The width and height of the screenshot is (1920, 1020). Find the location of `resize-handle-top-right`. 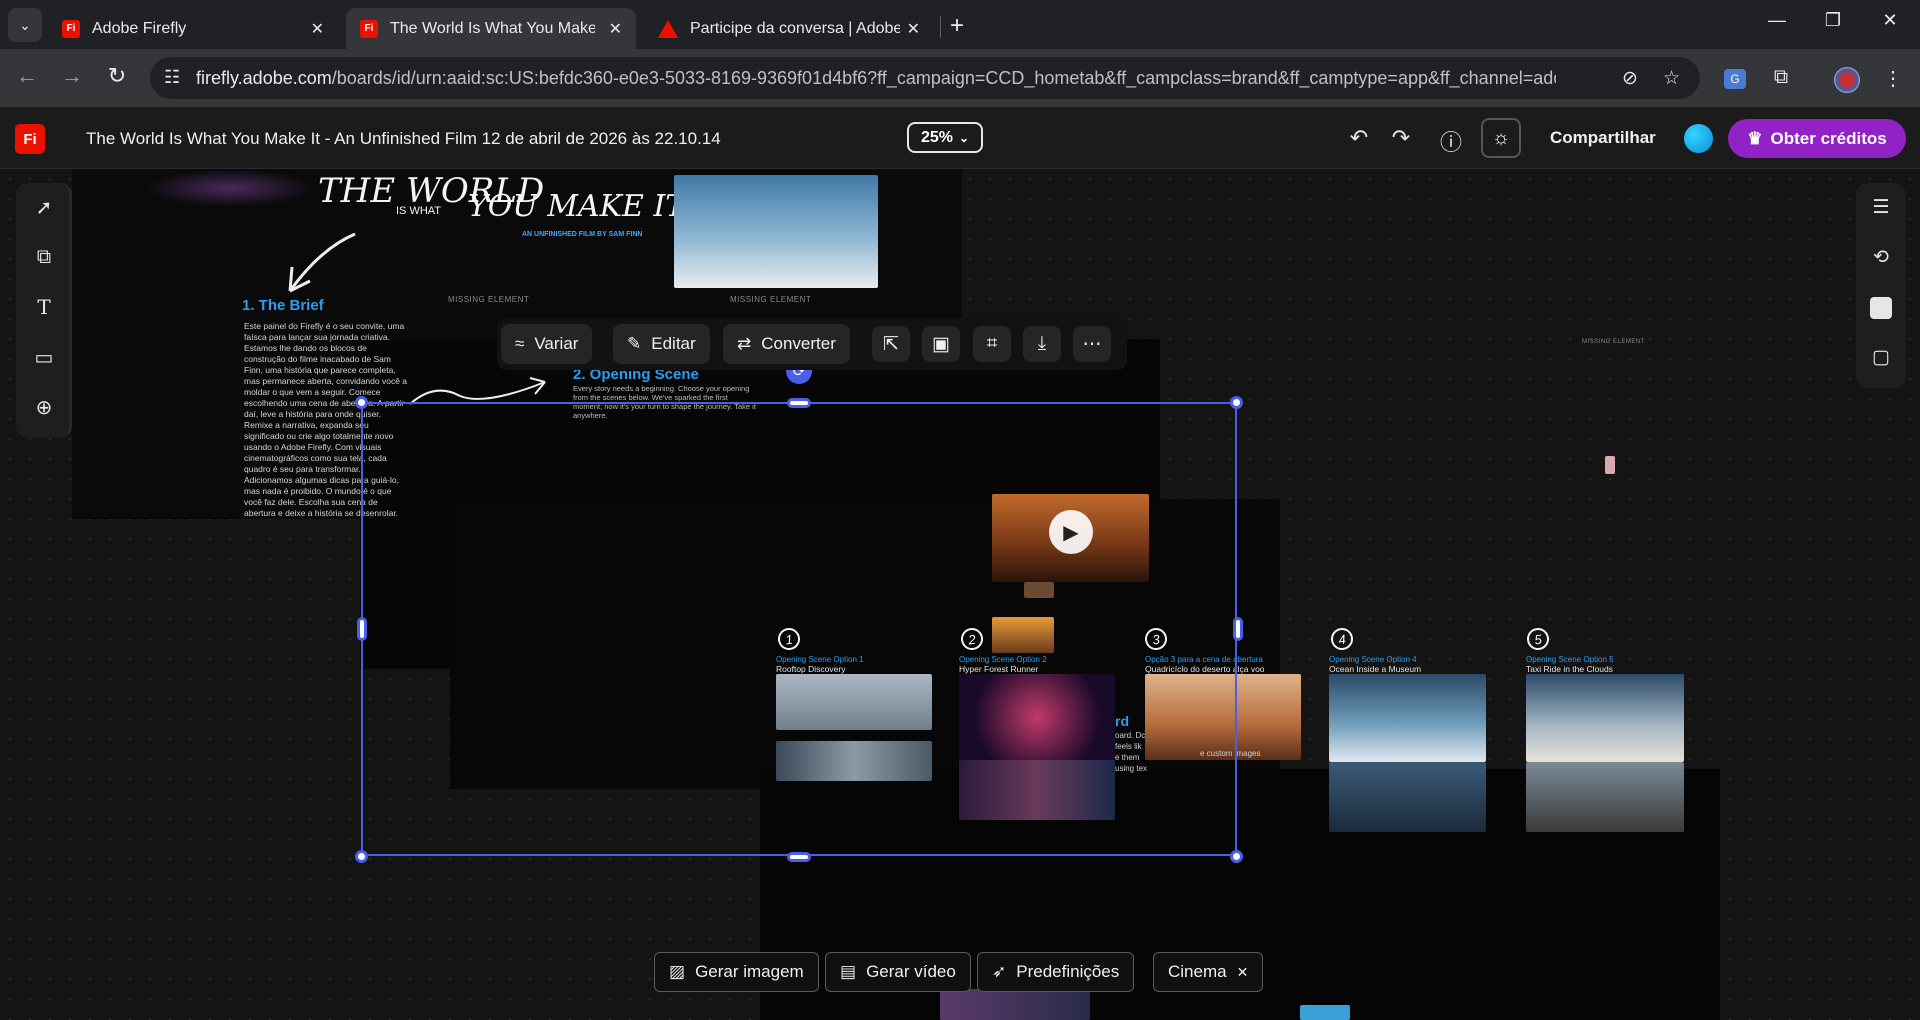

resize-handle-top-right is located at coordinates (1236, 402).